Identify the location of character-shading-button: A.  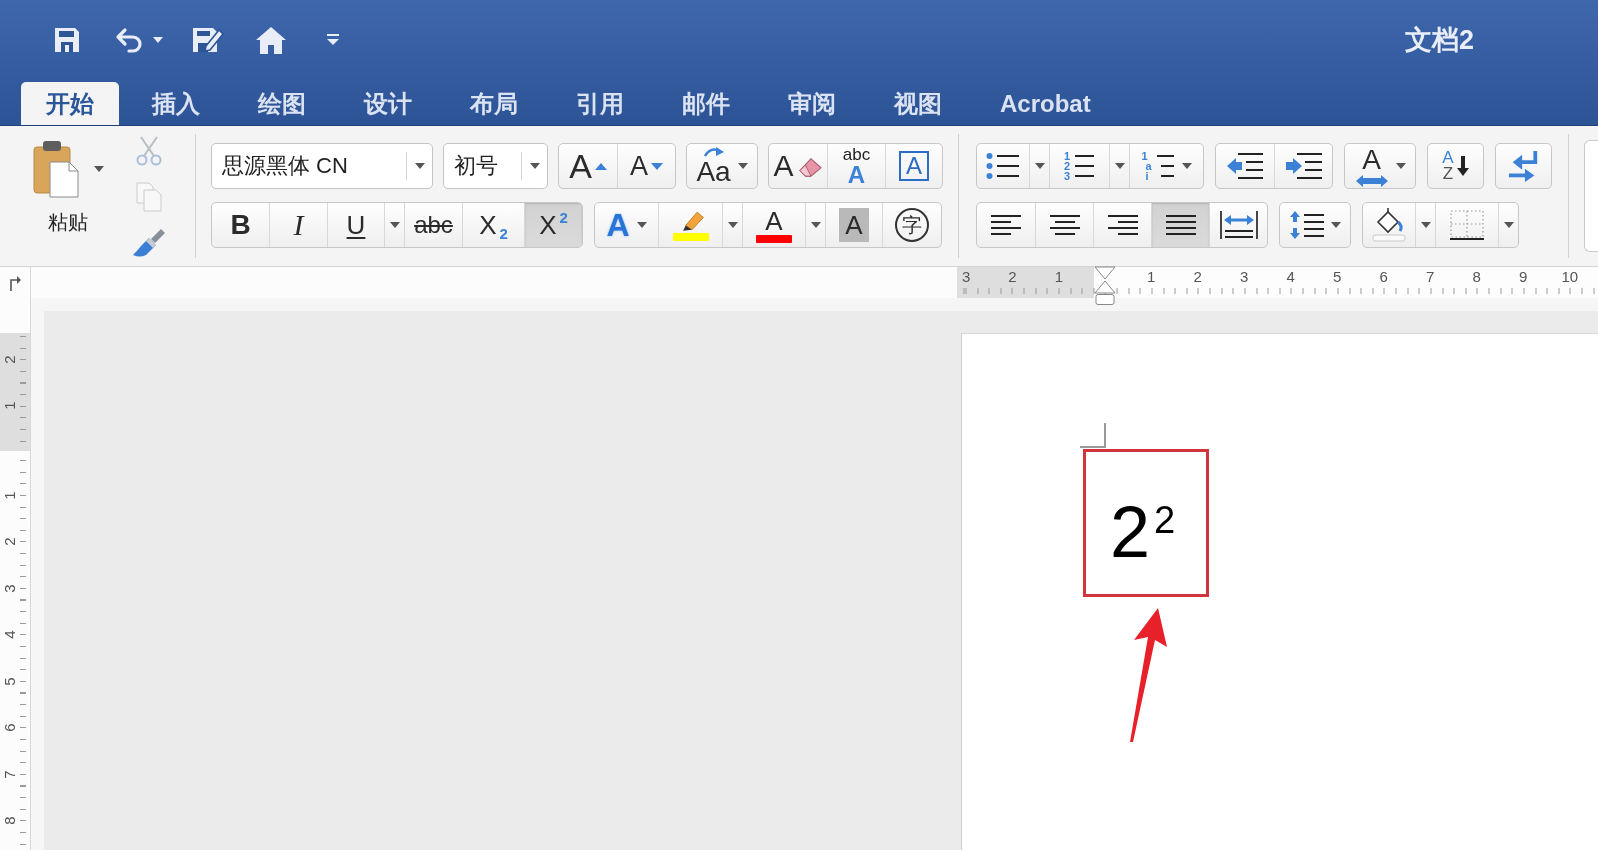
(853, 225).